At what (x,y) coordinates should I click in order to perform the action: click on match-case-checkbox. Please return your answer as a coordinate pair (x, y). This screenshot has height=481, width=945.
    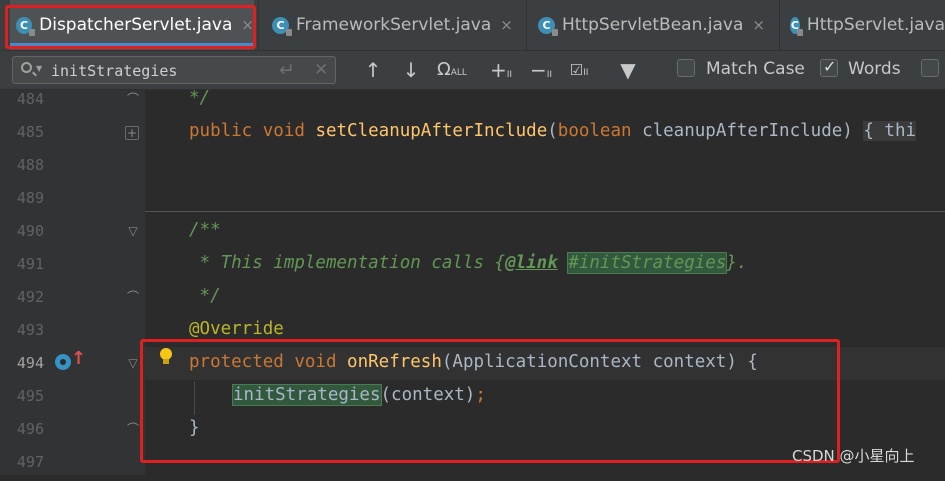
    Looking at the image, I should click on (686, 68).